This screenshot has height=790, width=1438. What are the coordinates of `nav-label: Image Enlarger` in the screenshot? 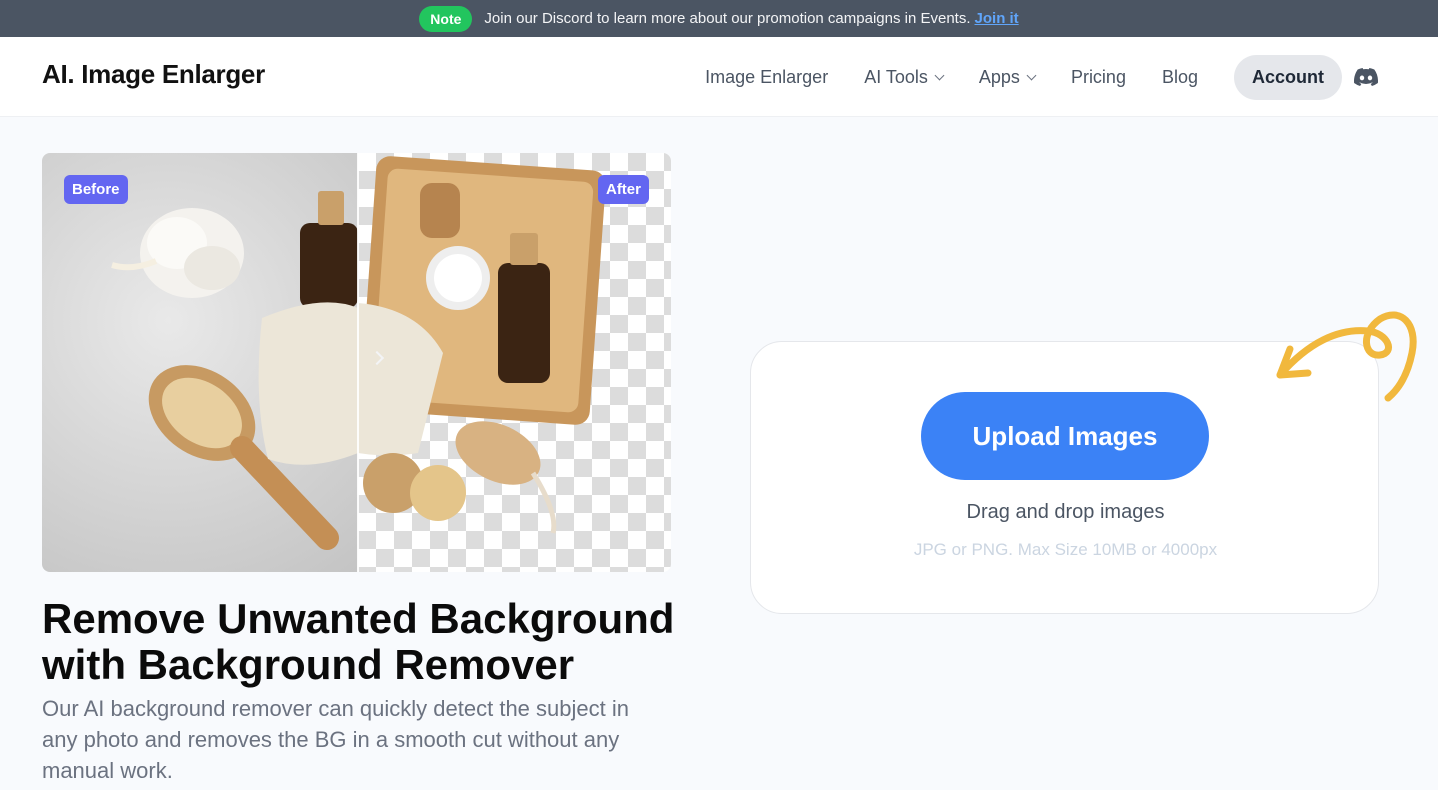 It's located at (767, 76).